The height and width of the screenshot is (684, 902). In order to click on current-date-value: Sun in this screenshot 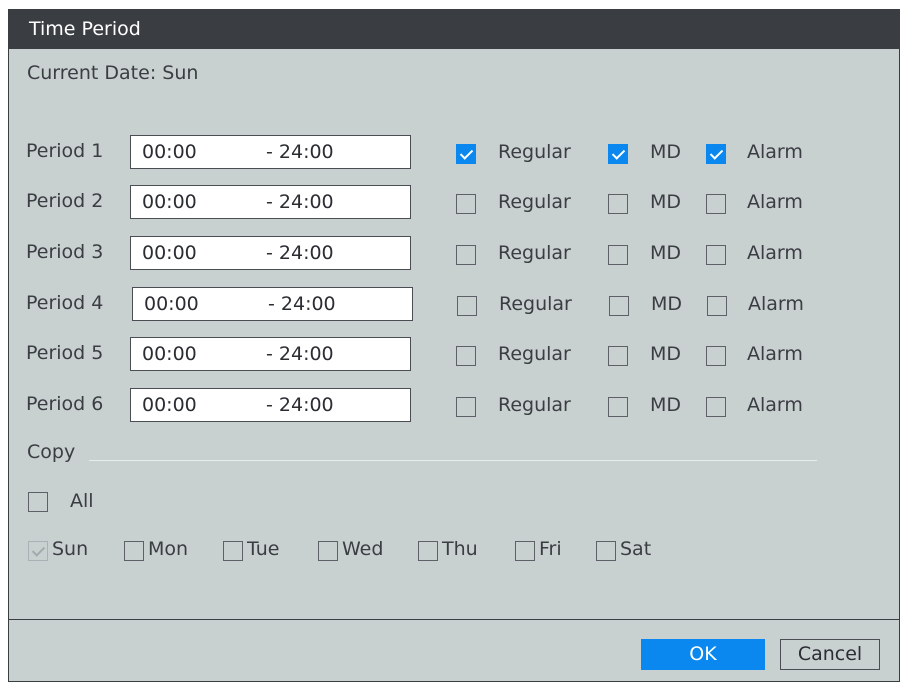, I will do `click(180, 73)`.